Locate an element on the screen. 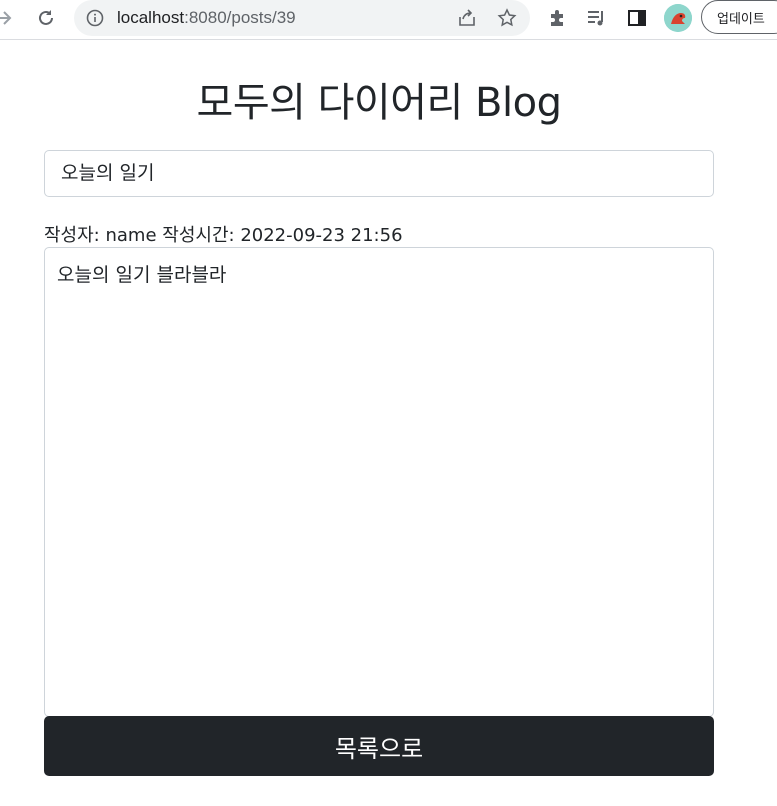 This screenshot has height=806, width=777. update-label: 업데이트 is located at coordinates (741, 19).